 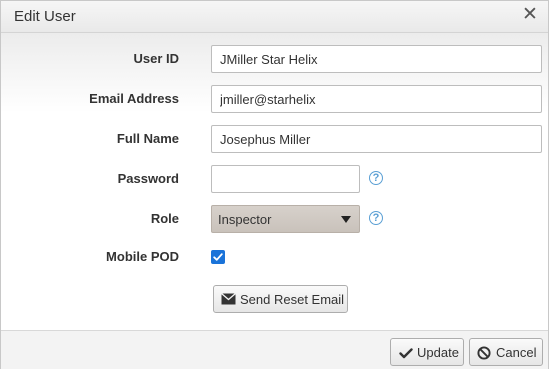 I want to click on password-input, so click(x=285, y=179).